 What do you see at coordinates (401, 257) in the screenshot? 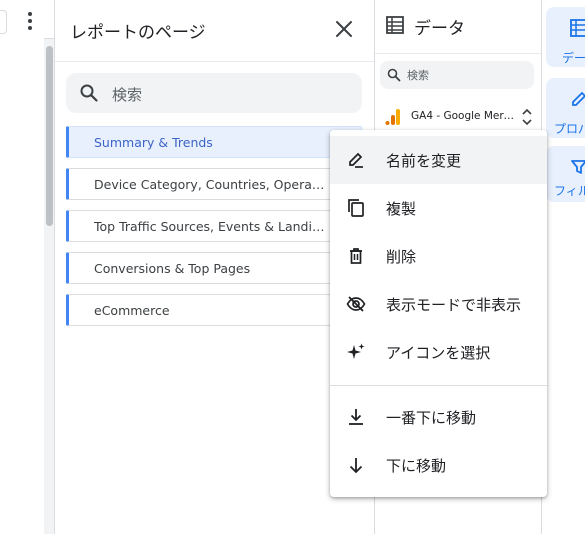
I see `menu-item-label: 削除` at bounding box center [401, 257].